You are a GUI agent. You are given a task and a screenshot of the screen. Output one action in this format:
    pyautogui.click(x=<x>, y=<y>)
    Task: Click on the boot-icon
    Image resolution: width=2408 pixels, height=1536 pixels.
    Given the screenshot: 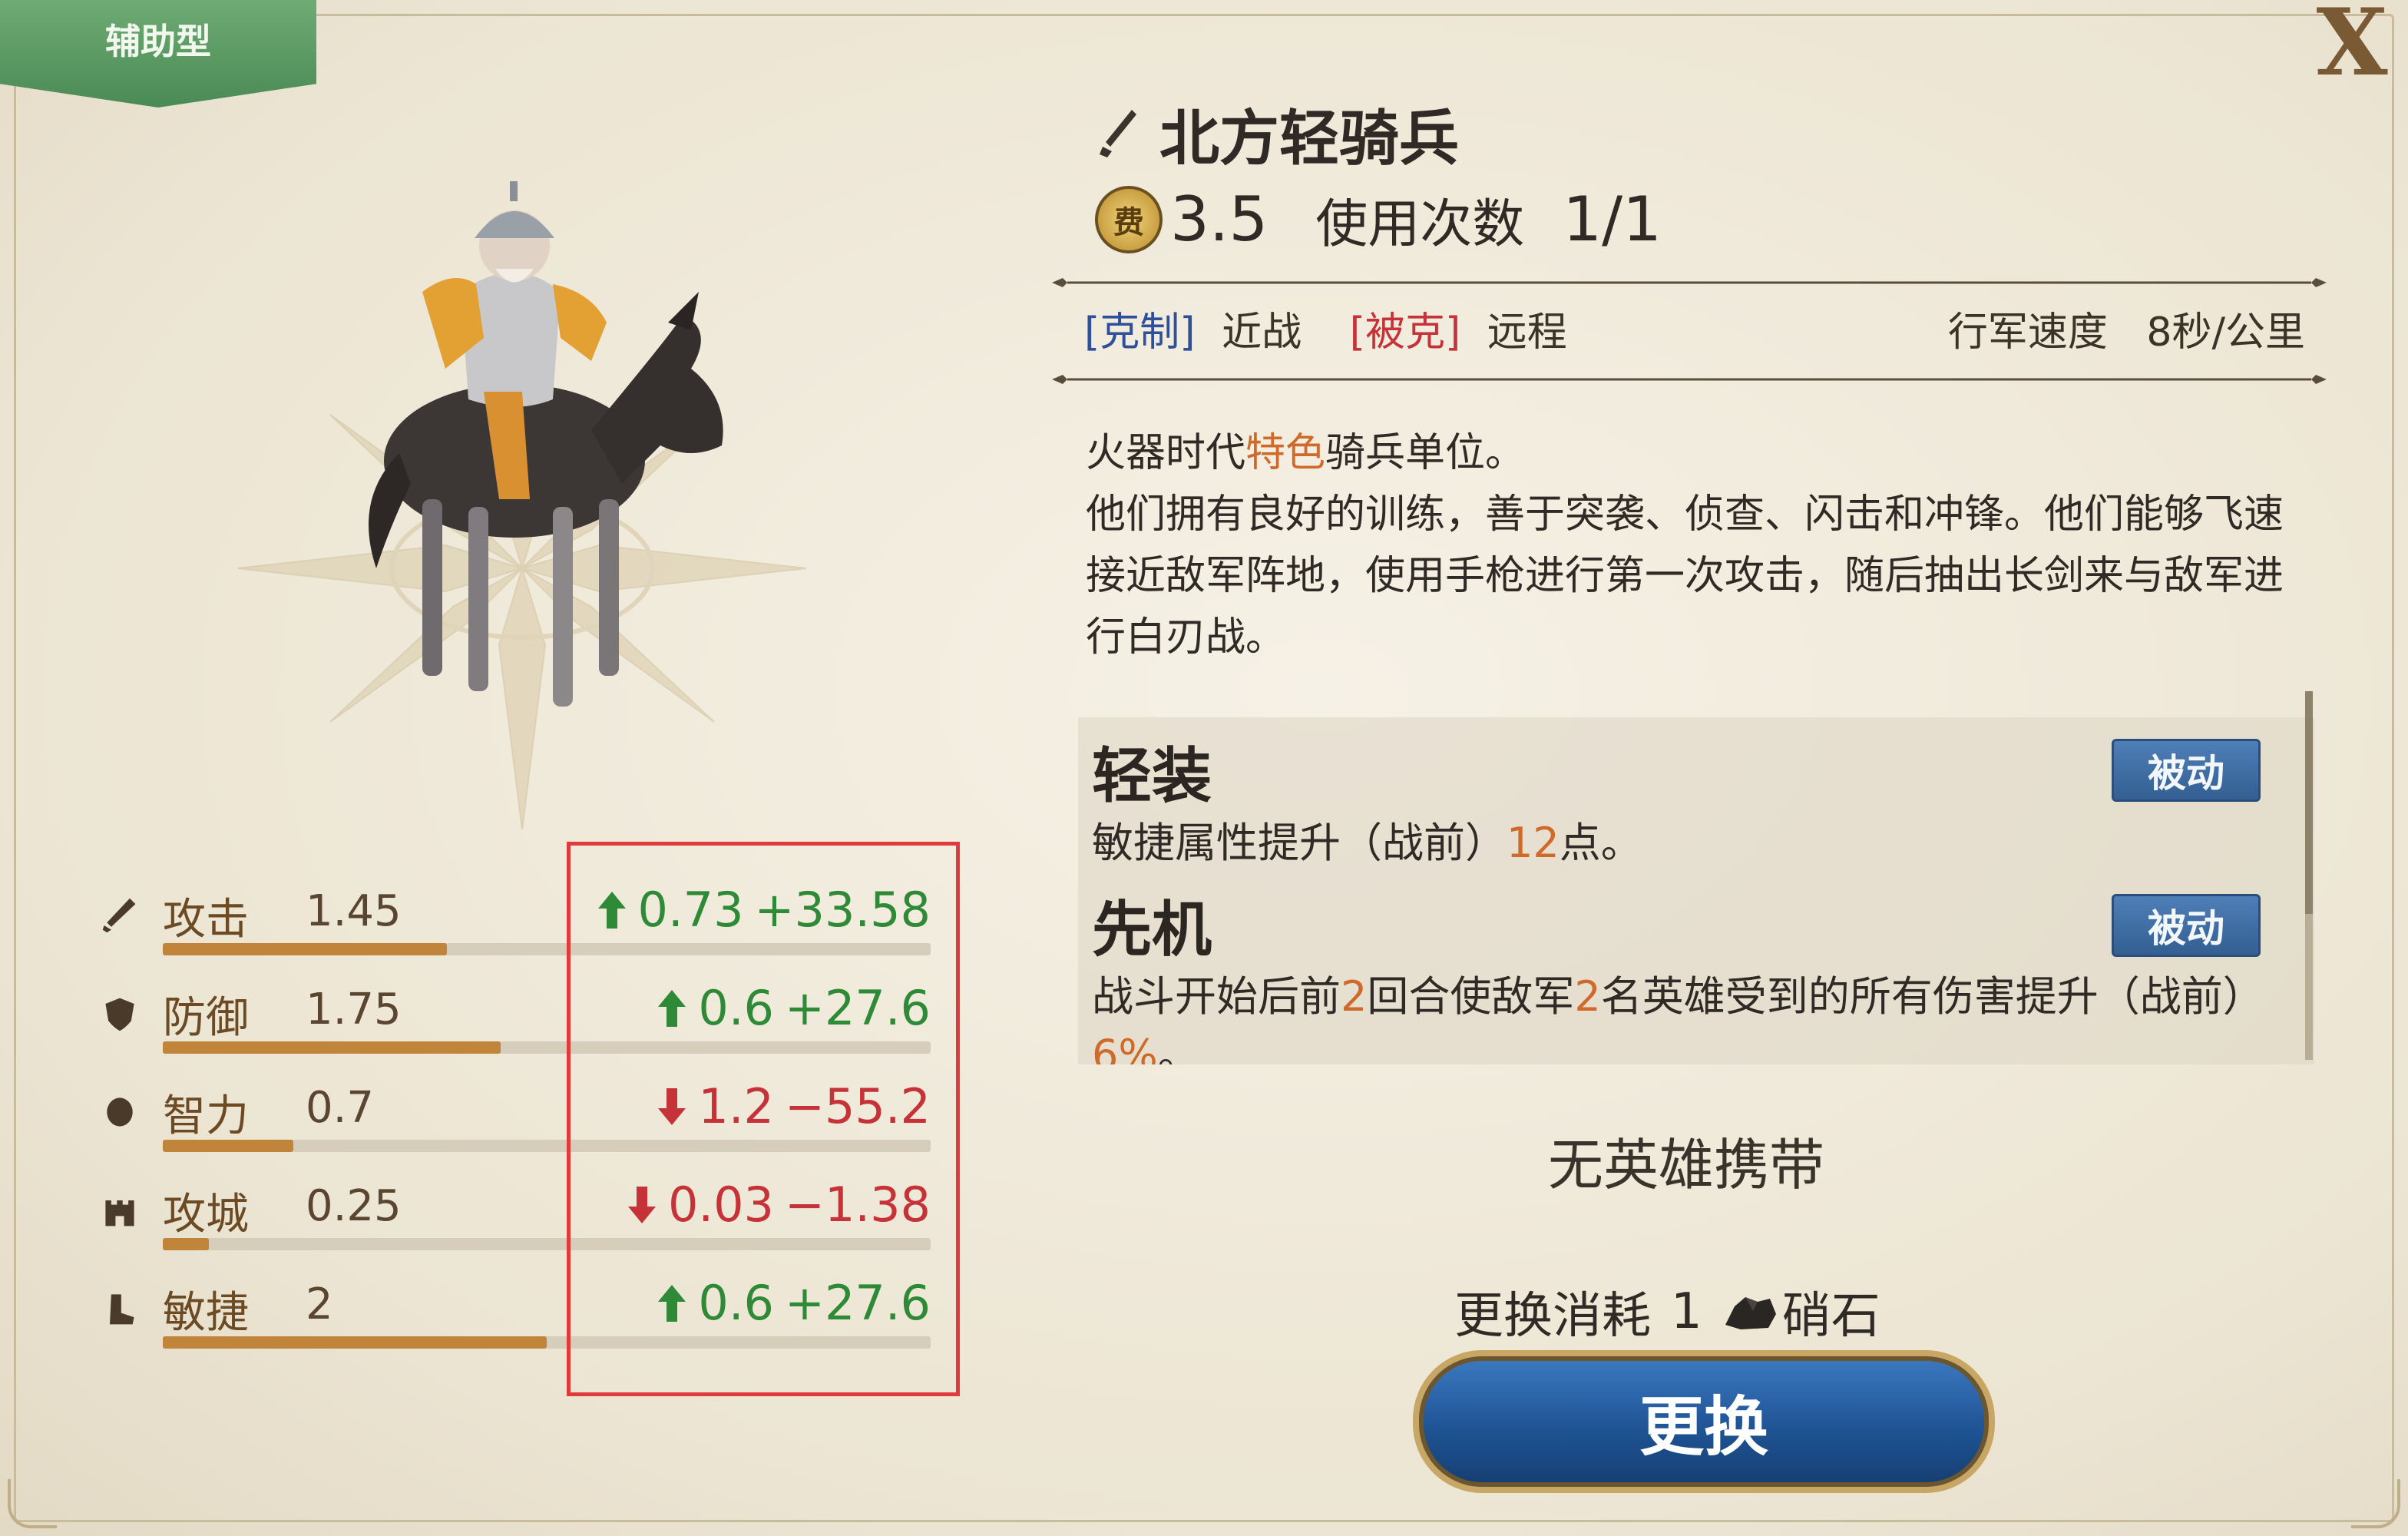 What is the action you would take?
    pyautogui.click(x=122, y=1309)
    